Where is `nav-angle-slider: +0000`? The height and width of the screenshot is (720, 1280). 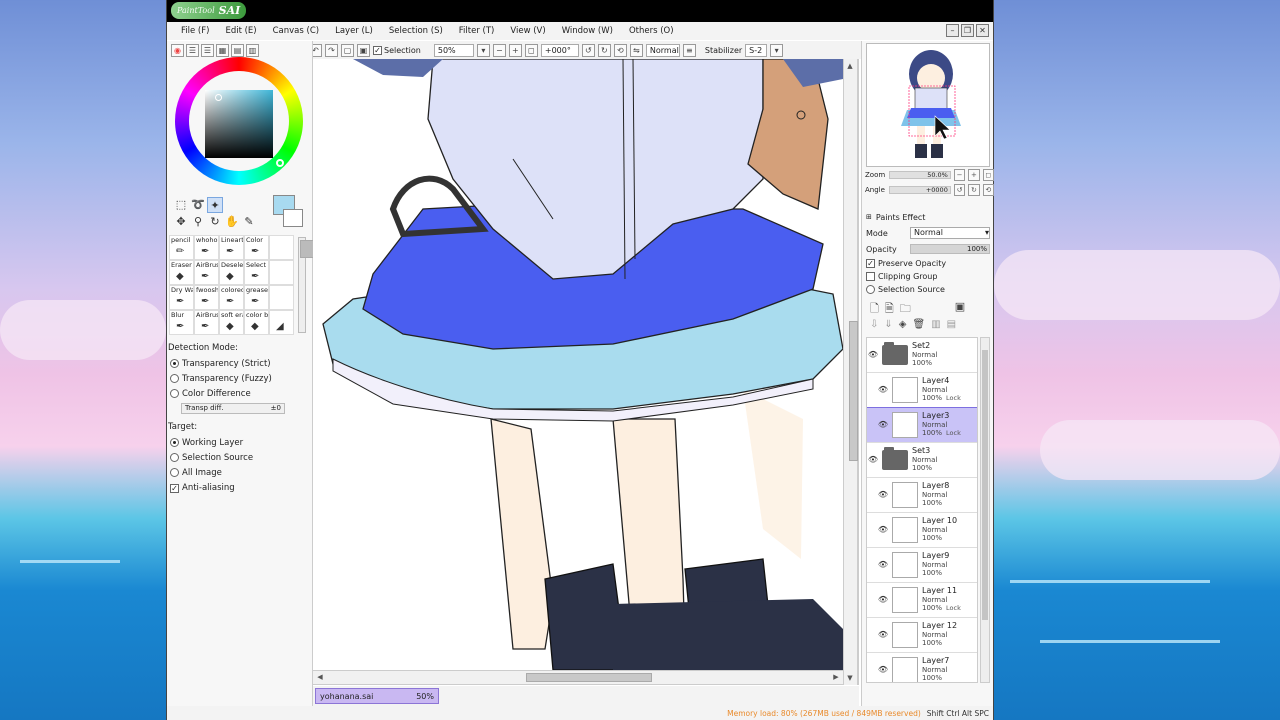
nav-angle-slider: +0000 is located at coordinates (919, 190).